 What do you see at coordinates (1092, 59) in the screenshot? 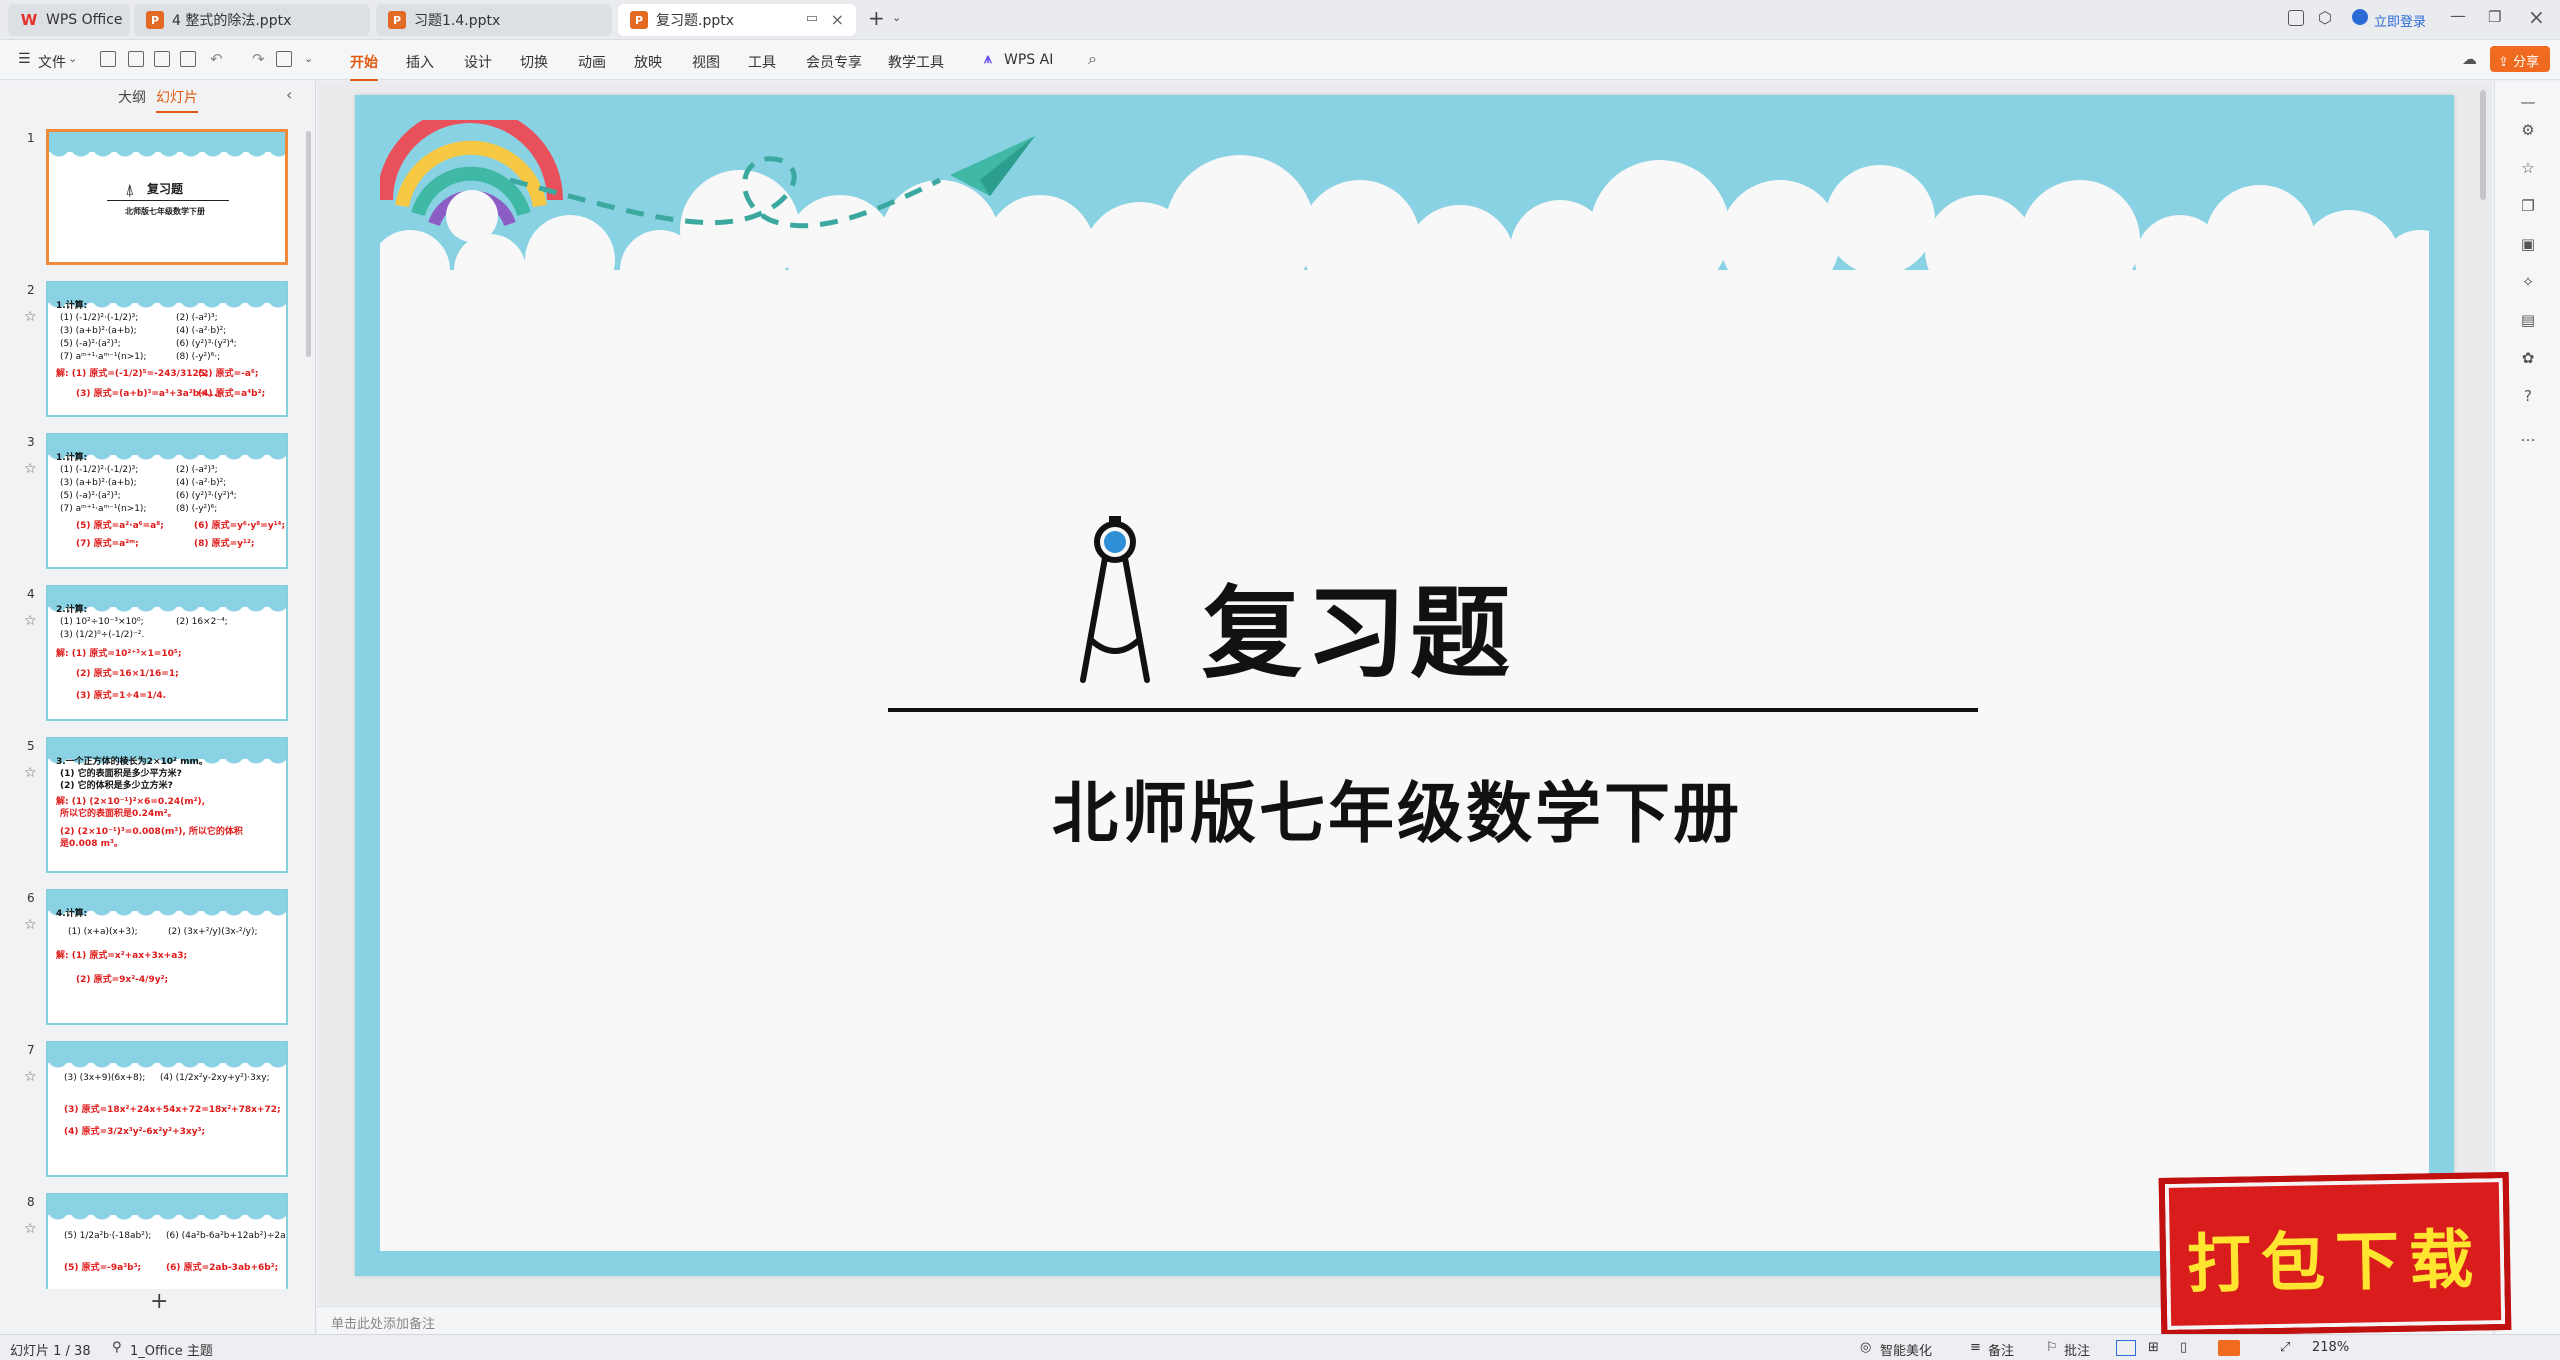
I see `search-icon: ⌕` at bounding box center [1092, 59].